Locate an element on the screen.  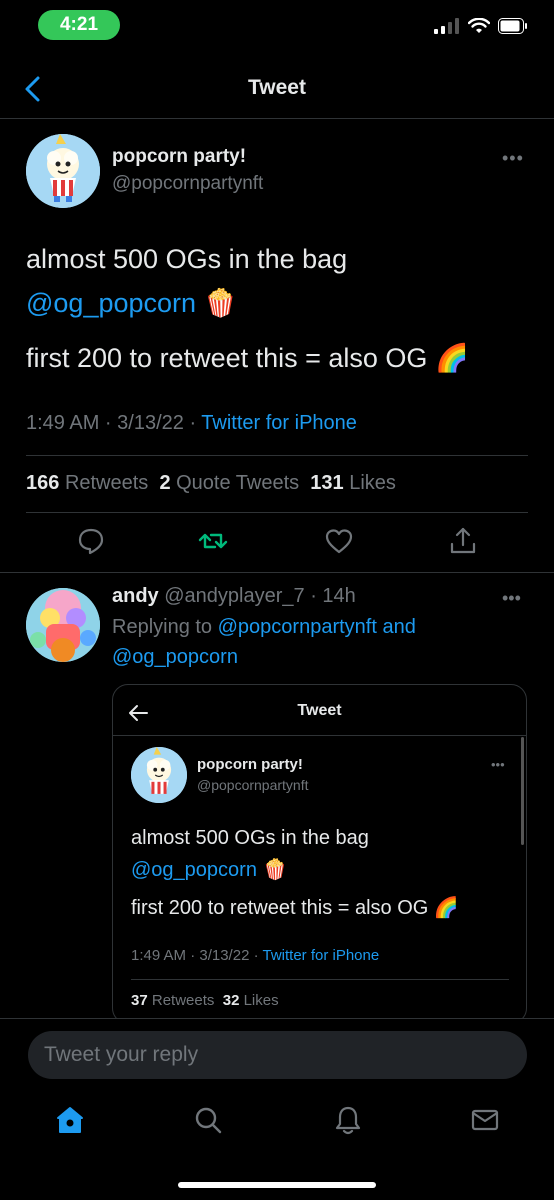
embed-likes-label: Likes is located at coordinates (261, 1000).